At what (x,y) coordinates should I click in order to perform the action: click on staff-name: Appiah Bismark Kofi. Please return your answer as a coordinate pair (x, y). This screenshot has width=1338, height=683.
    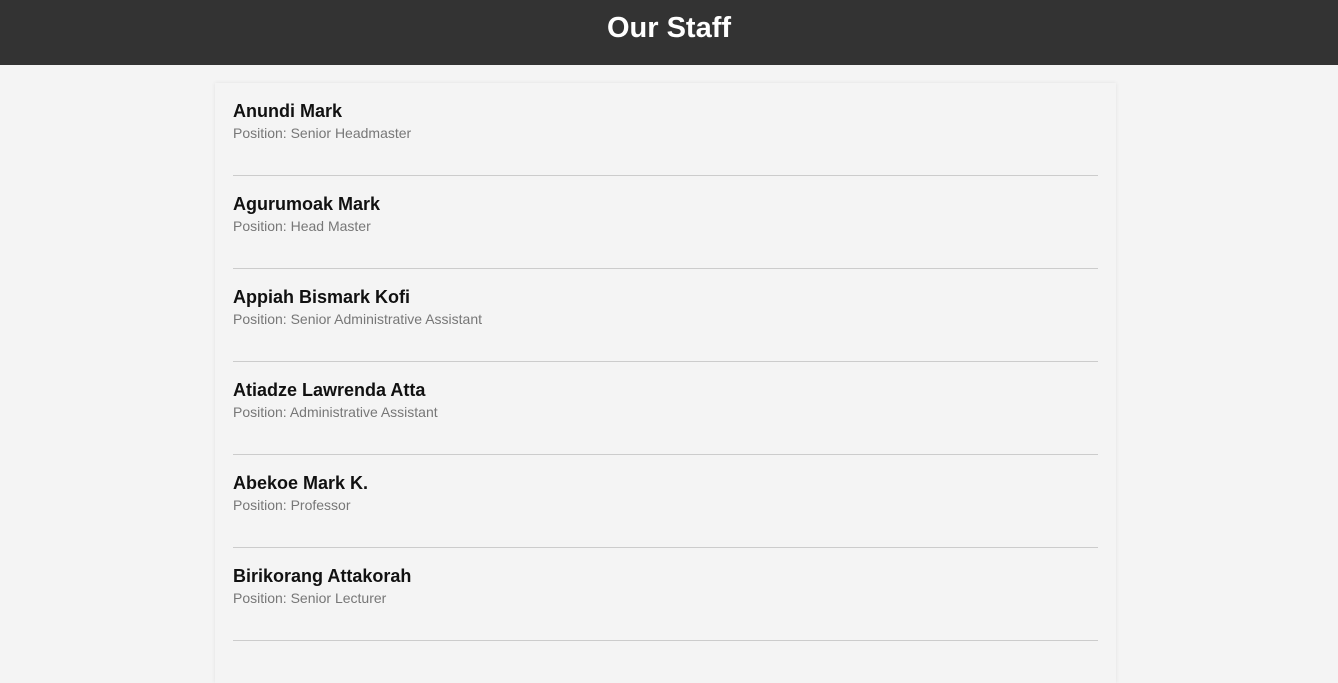
    Looking at the image, I should click on (322, 297).